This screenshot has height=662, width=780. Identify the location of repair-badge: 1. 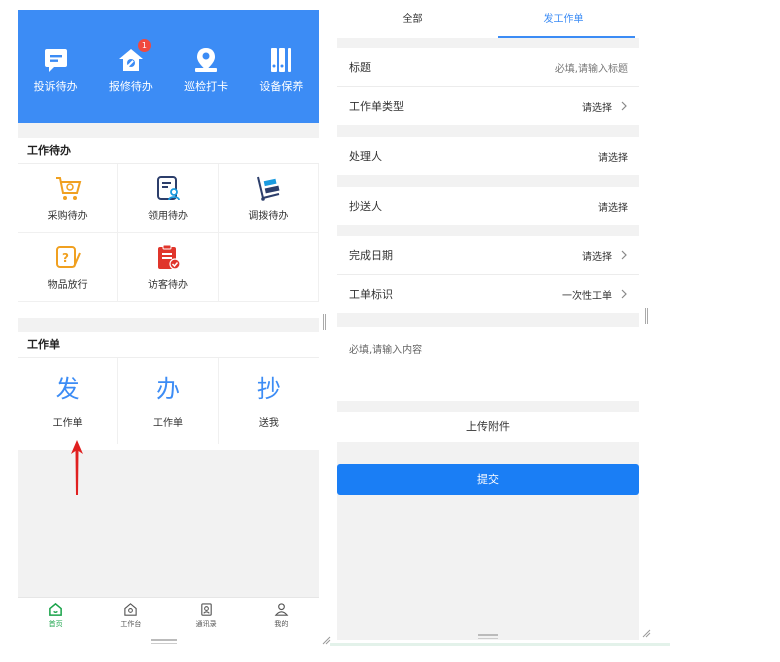
(144, 45).